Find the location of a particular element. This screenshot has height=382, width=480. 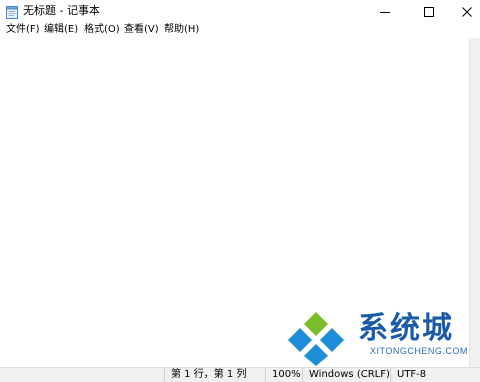

menu-edit: 编辑(E) is located at coordinates (61, 30).